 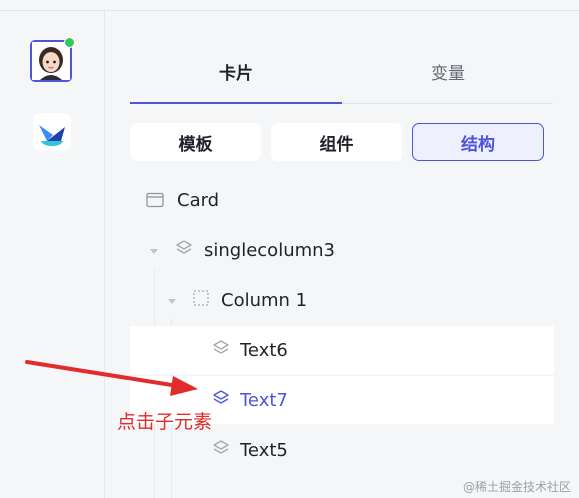 I want to click on tree-node-label: singlecolumn3, so click(x=270, y=250).